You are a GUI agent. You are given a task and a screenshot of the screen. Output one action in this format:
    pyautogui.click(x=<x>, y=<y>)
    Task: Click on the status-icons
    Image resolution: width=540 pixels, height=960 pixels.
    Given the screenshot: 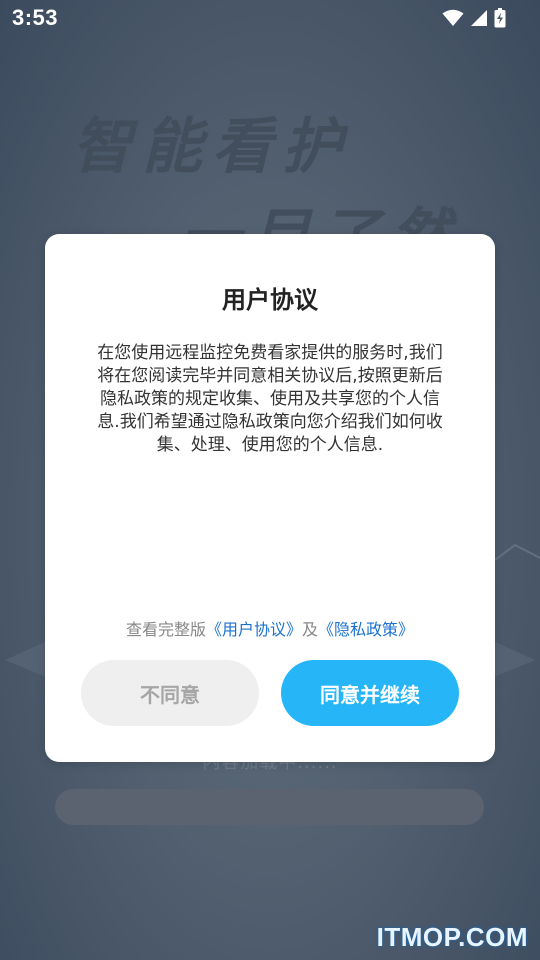 What is the action you would take?
    pyautogui.click(x=474, y=18)
    